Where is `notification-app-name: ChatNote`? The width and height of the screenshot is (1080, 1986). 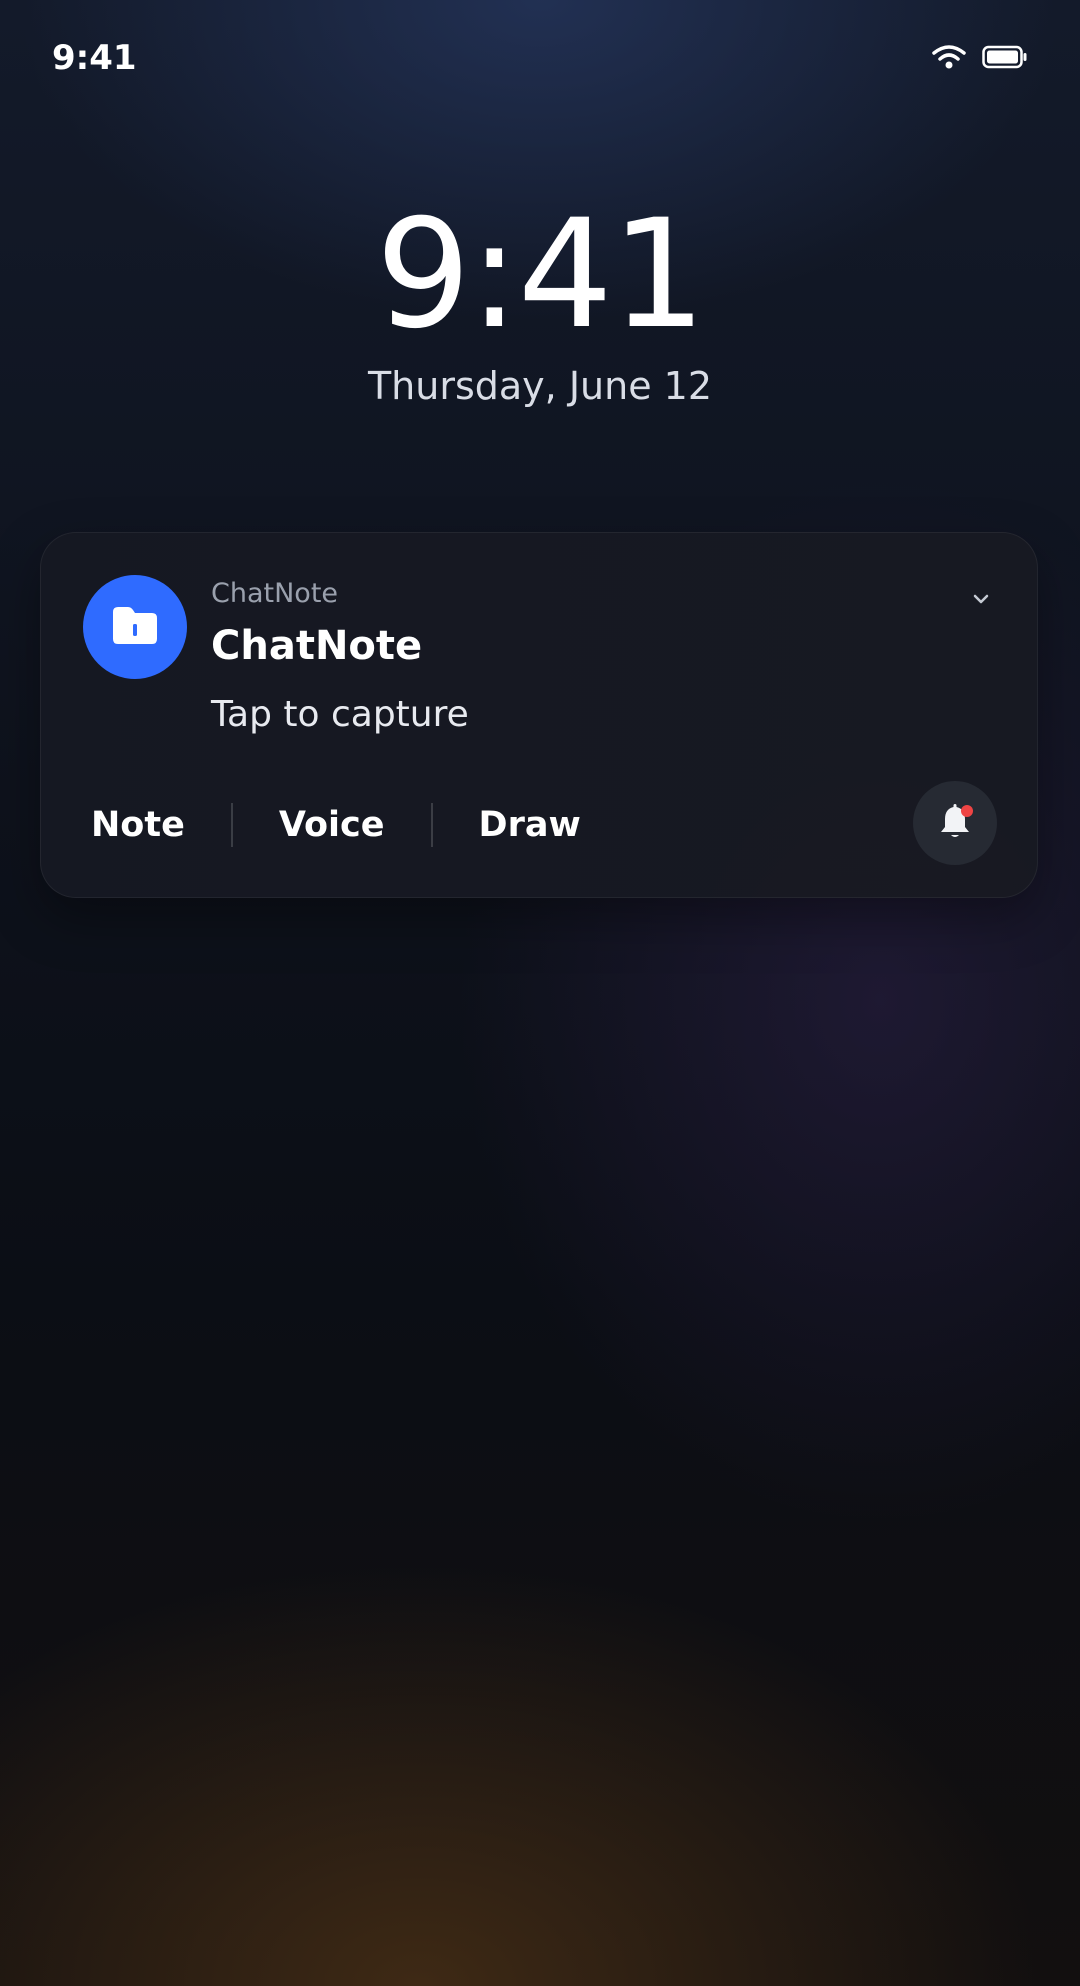
notification-app-name: ChatNote is located at coordinates (275, 593).